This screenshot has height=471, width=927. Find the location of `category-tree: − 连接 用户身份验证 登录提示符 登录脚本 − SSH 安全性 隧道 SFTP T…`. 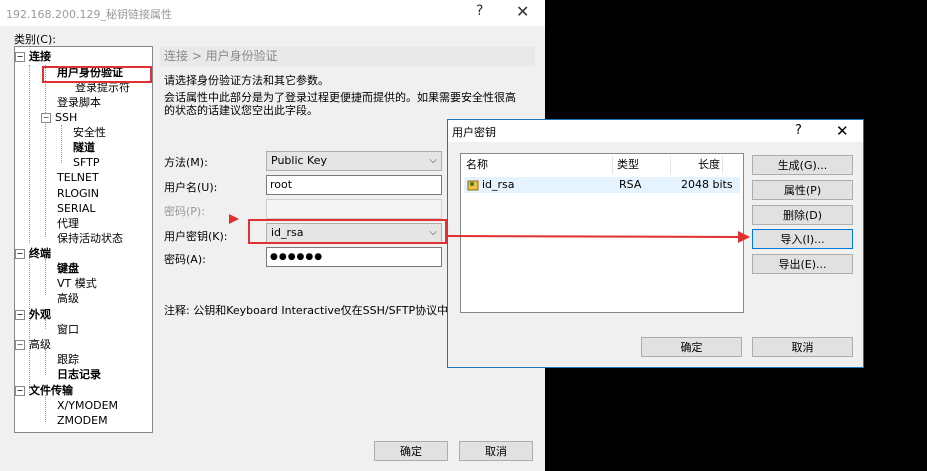

category-tree: − 连接 用户身份验证 登录提示符 登录脚本 − SSH 安全性 隧道 SFTP T… is located at coordinates (83, 239).